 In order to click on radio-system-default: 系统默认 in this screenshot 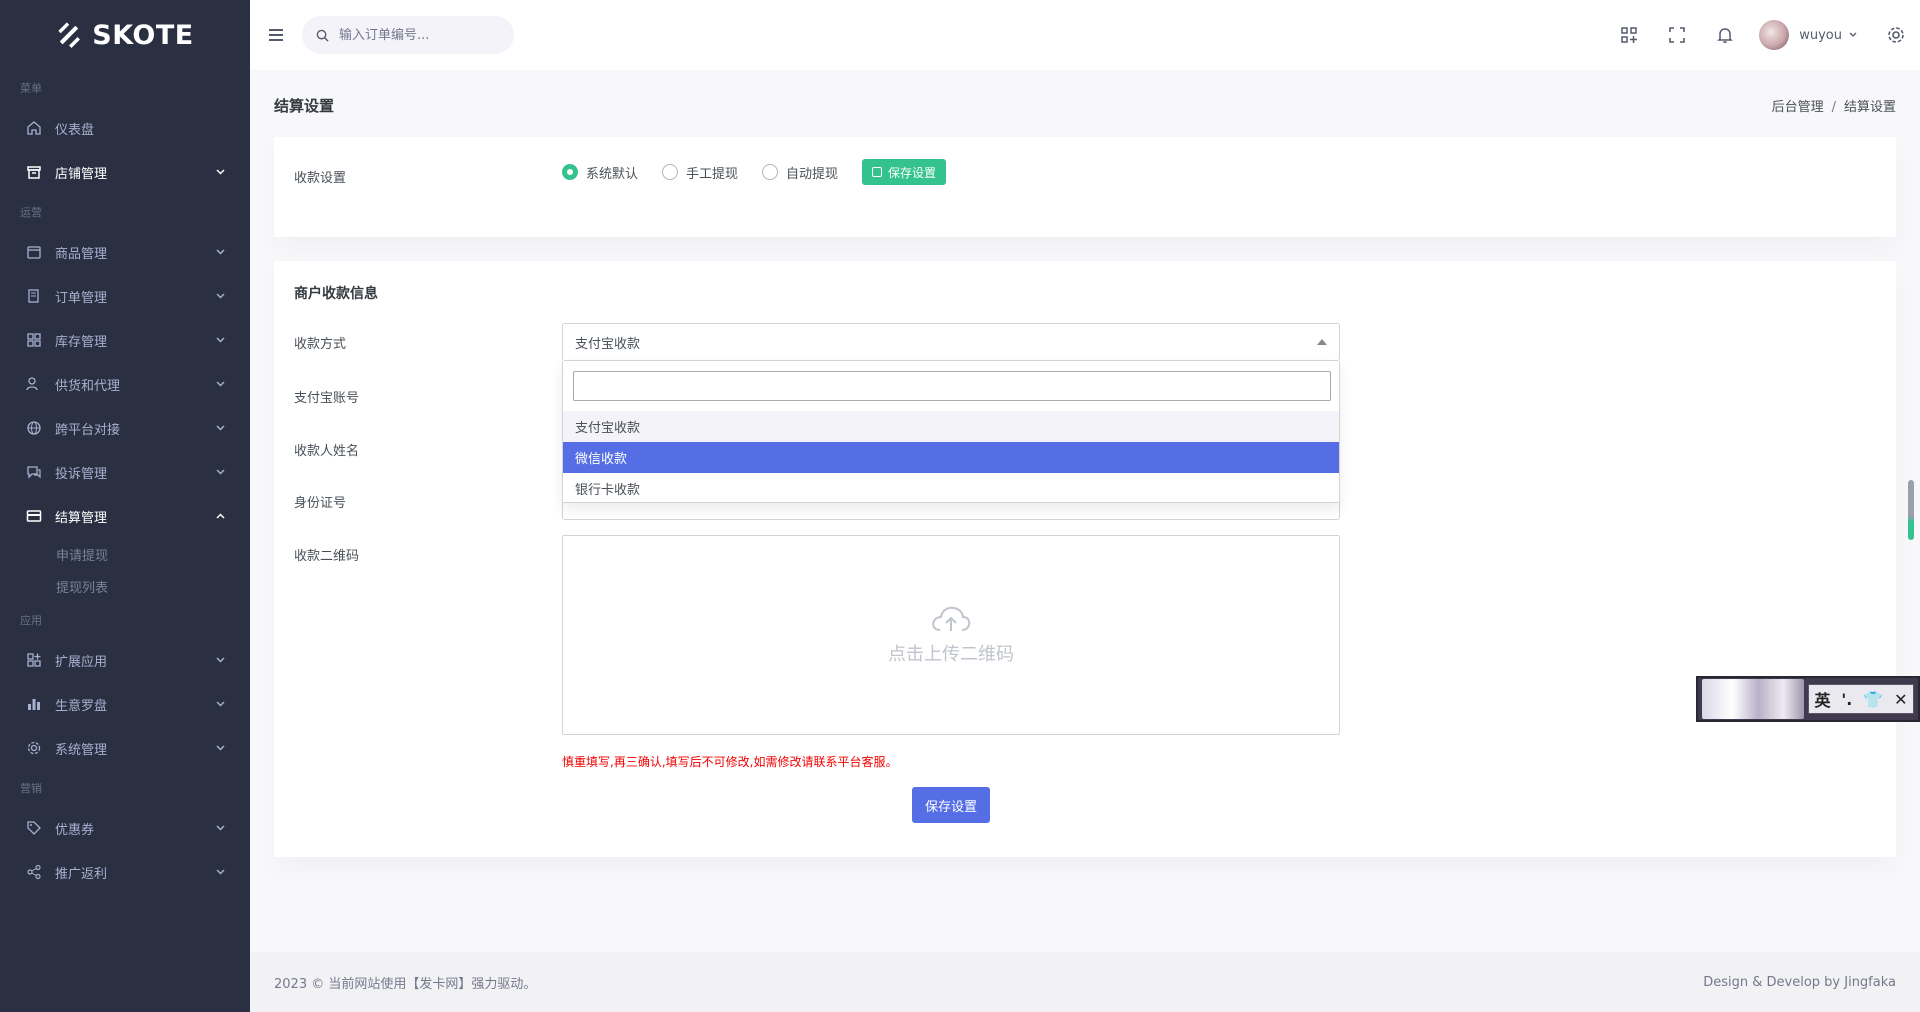, I will do `click(600, 172)`.